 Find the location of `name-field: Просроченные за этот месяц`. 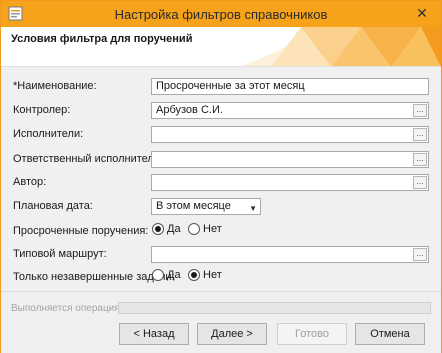

name-field: Просроченные за этот месяц is located at coordinates (290, 86).